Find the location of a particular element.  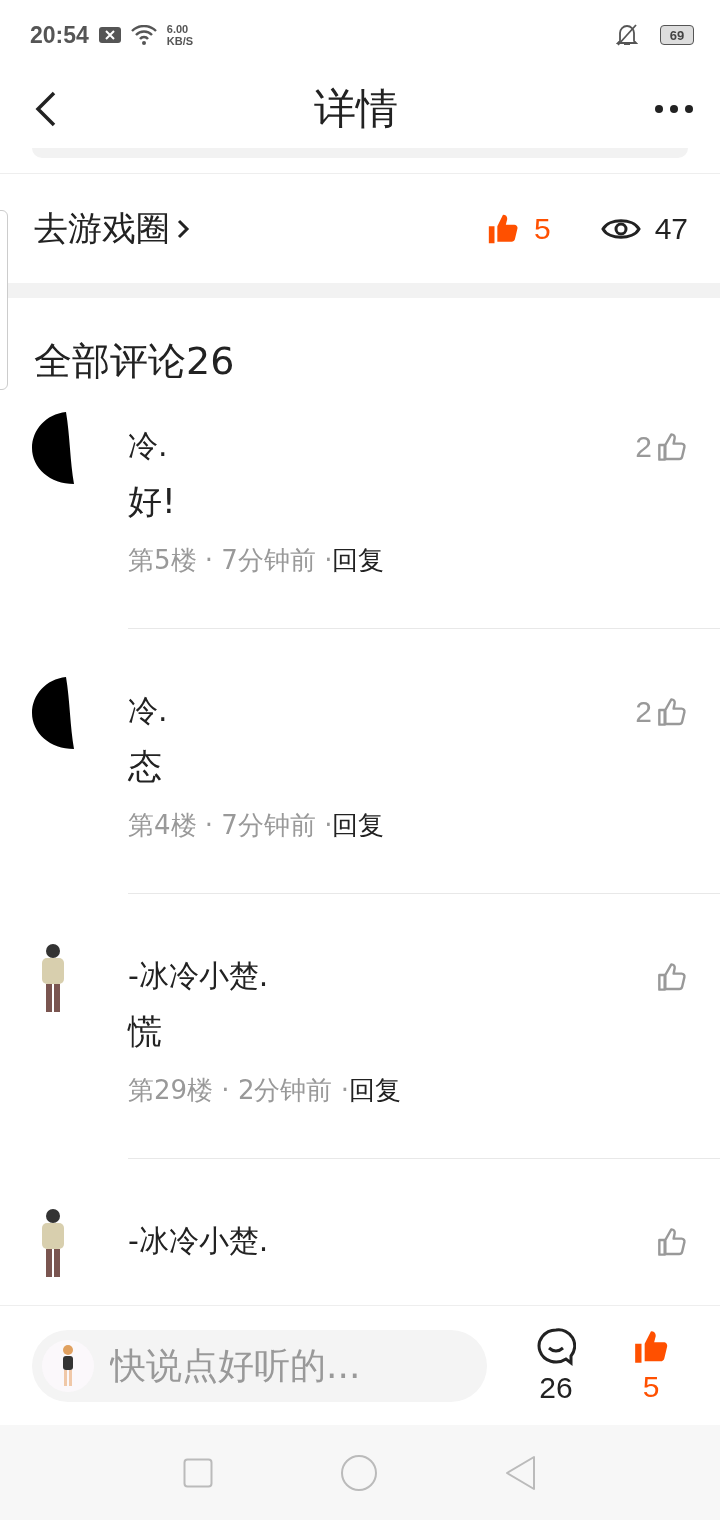

network-speed: 6.00 is located at coordinates (178, 29).